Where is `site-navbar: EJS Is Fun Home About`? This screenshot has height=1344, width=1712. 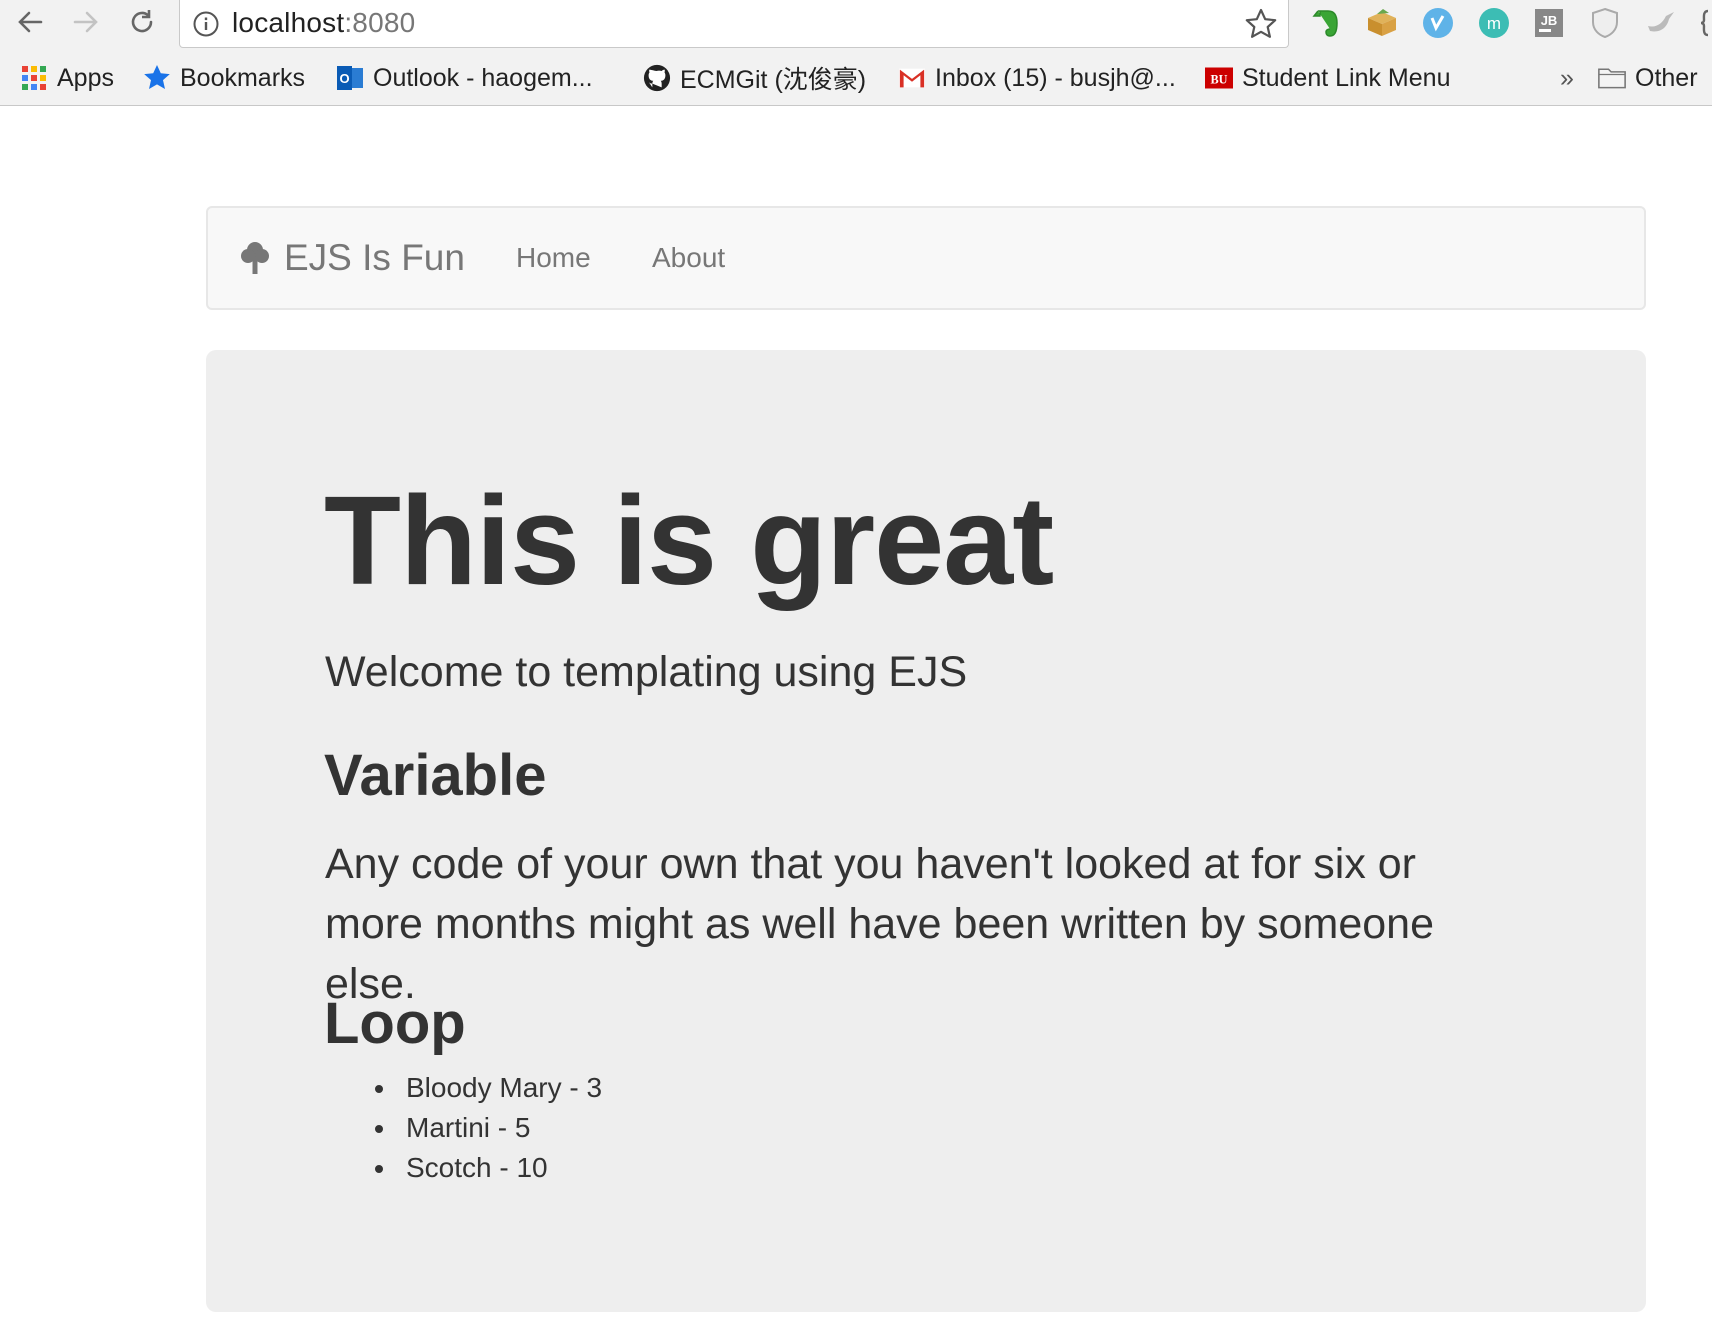
site-navbar: EJS Is Fun Home About is located at coordinates (926, 258).